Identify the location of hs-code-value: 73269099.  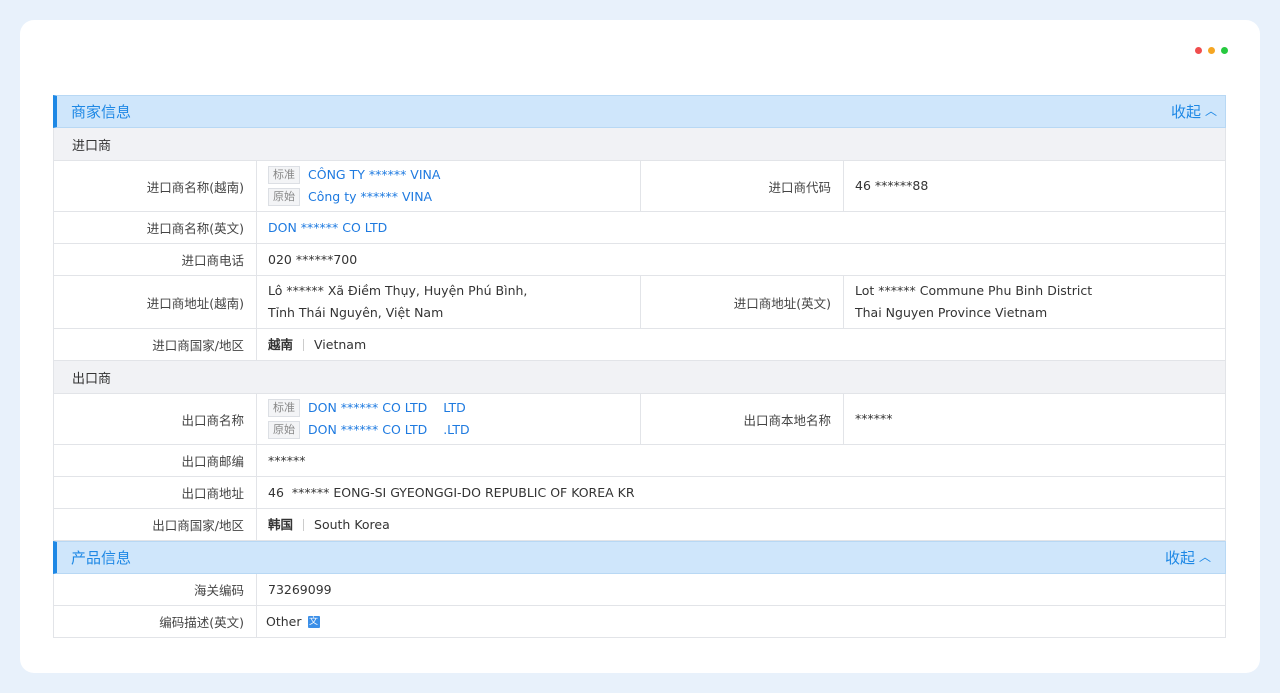
(300, 589).